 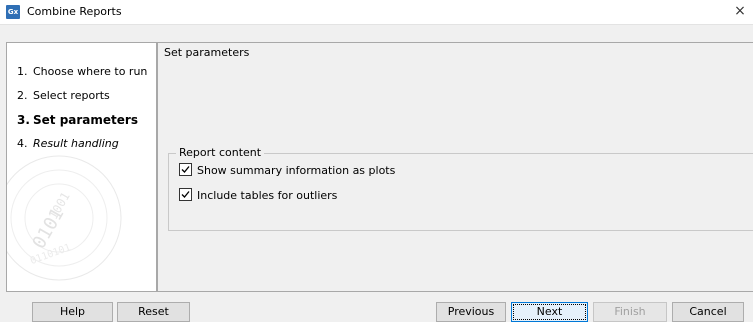 What do you see at coordinates (708, 312) in the screenshot?
I see `cancel-button: Cancel` at bounding box center [708, 312].